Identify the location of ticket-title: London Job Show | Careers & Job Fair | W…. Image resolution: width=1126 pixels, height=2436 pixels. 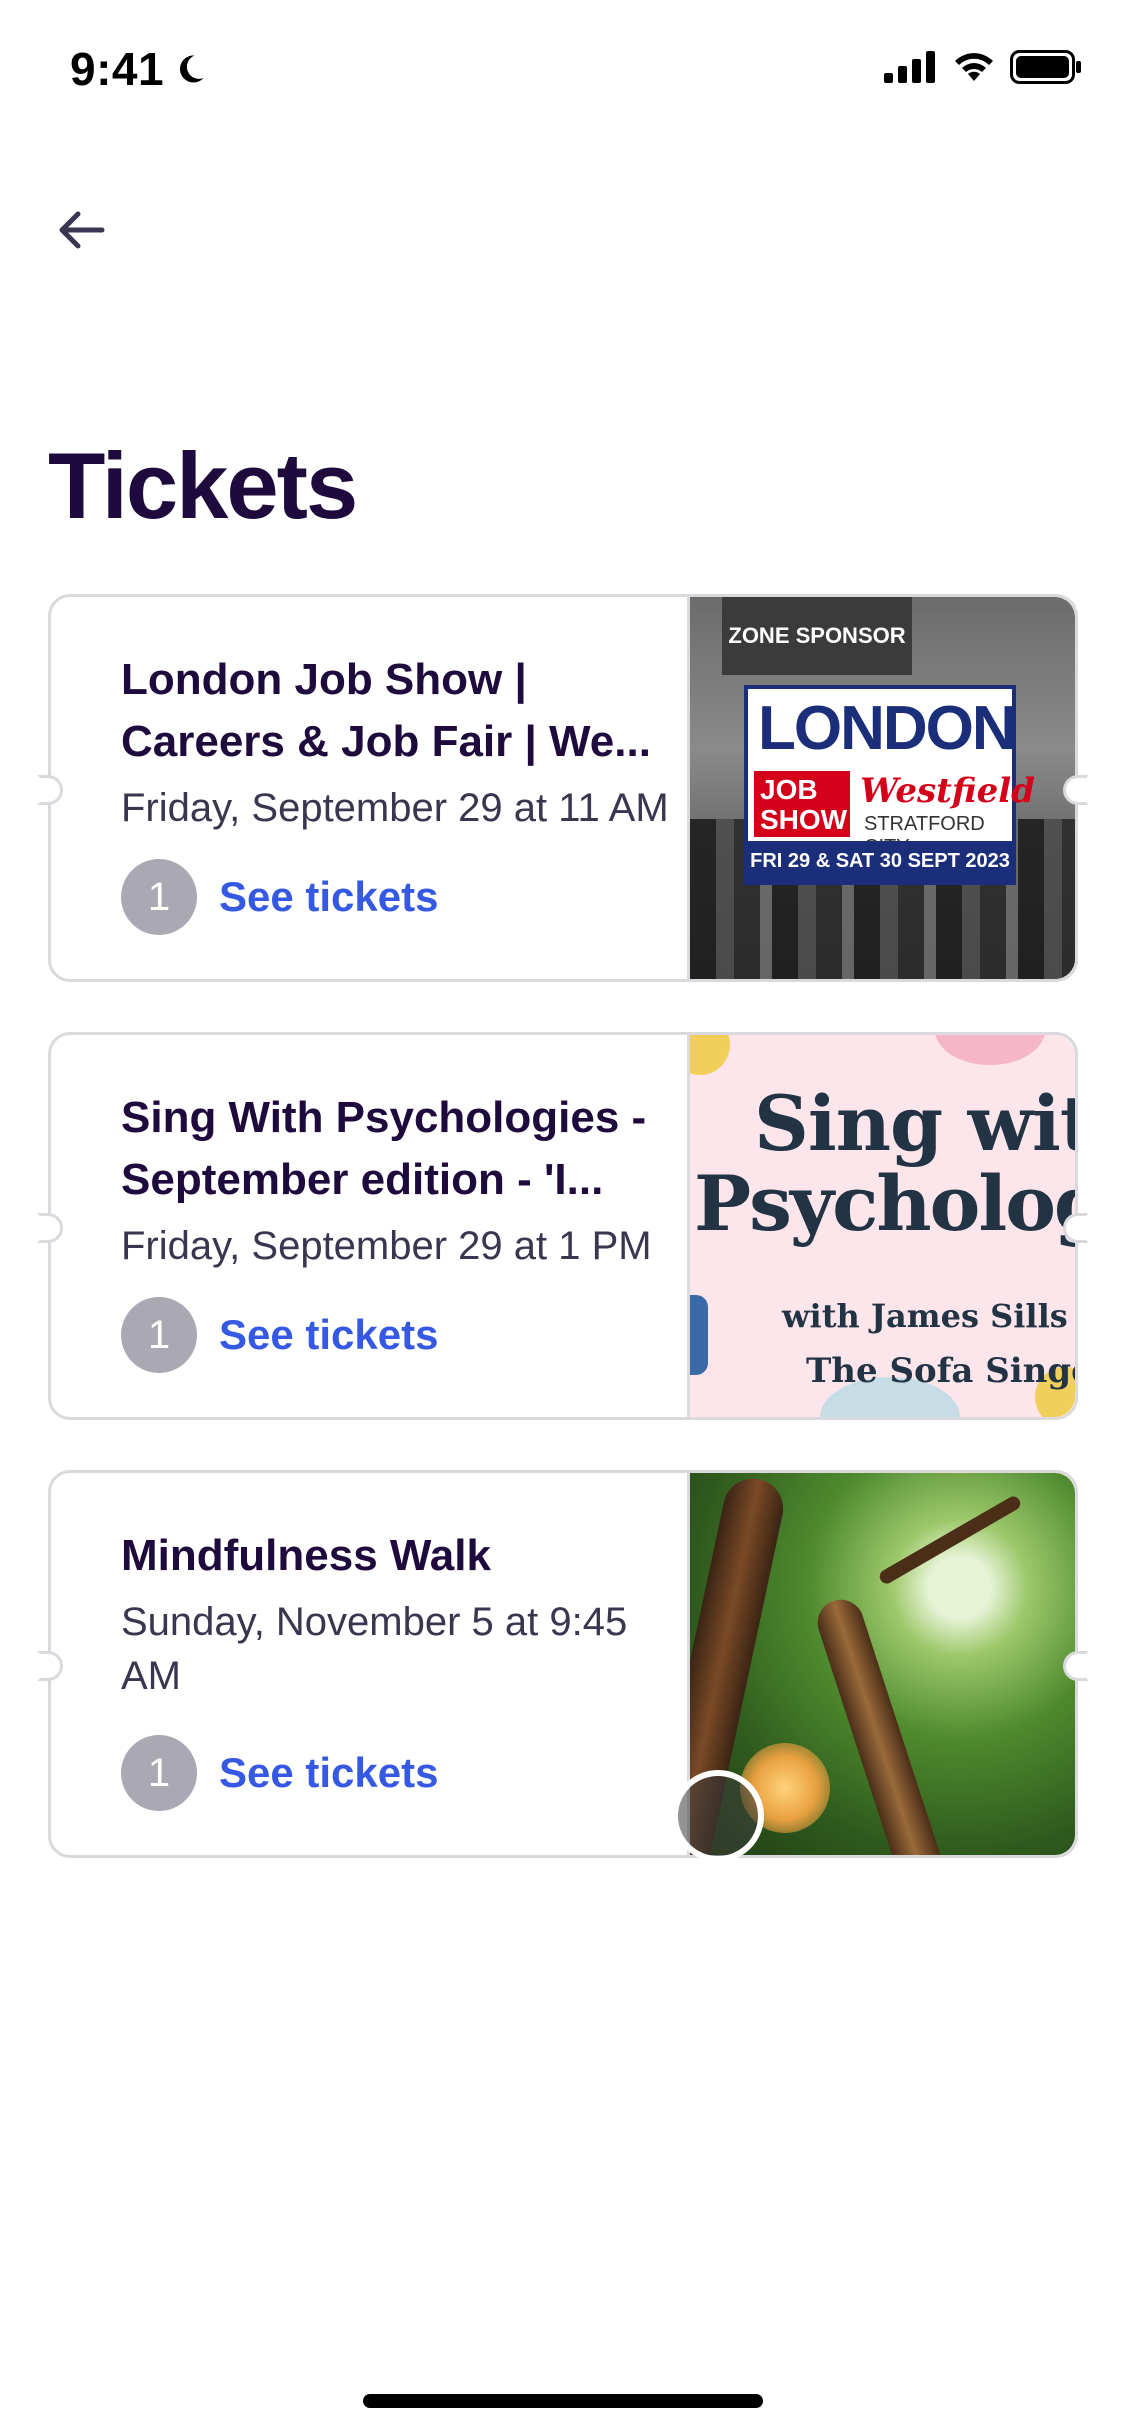
(386, 710).